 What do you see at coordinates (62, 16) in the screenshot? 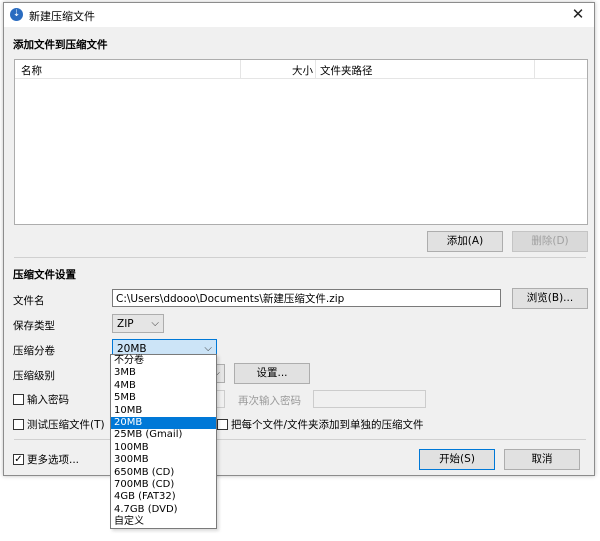
I see `window-title: 新建压缩文件` at bounding box center [62, 16].